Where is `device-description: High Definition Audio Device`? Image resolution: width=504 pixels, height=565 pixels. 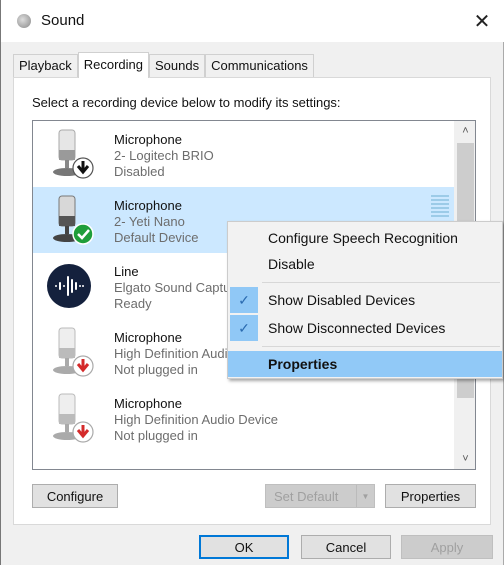
device-description: High Definition Audio Device is located at coordinates (196, 419).